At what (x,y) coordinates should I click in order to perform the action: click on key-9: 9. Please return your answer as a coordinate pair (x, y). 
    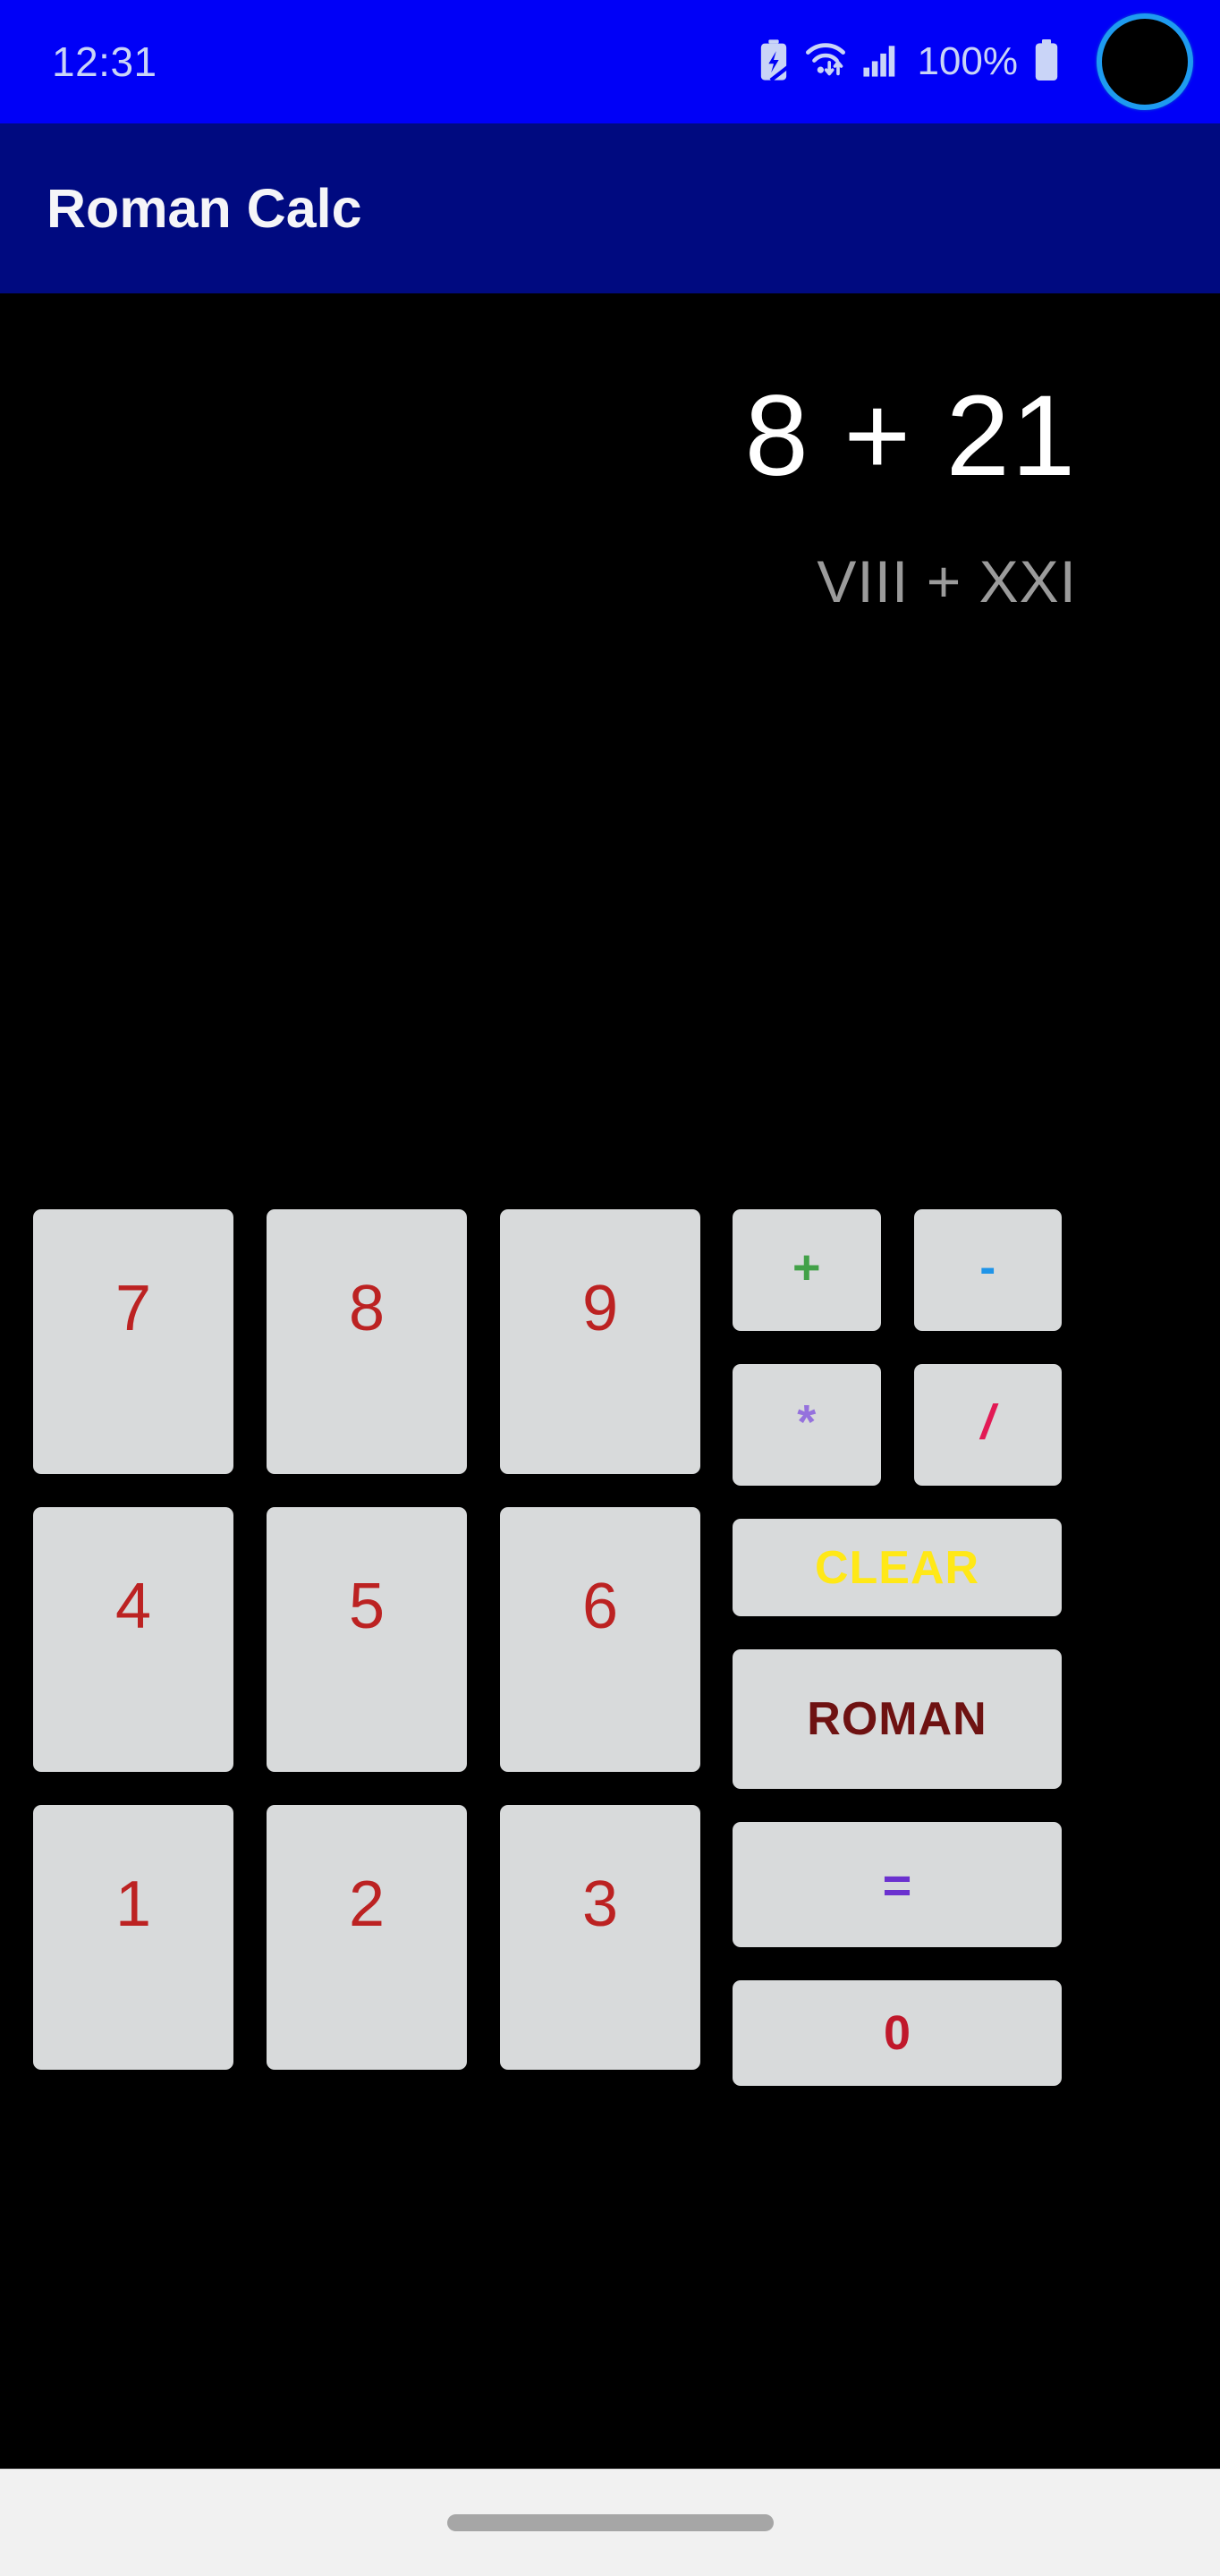
    Looking at the image, I should click on (600, 1341).